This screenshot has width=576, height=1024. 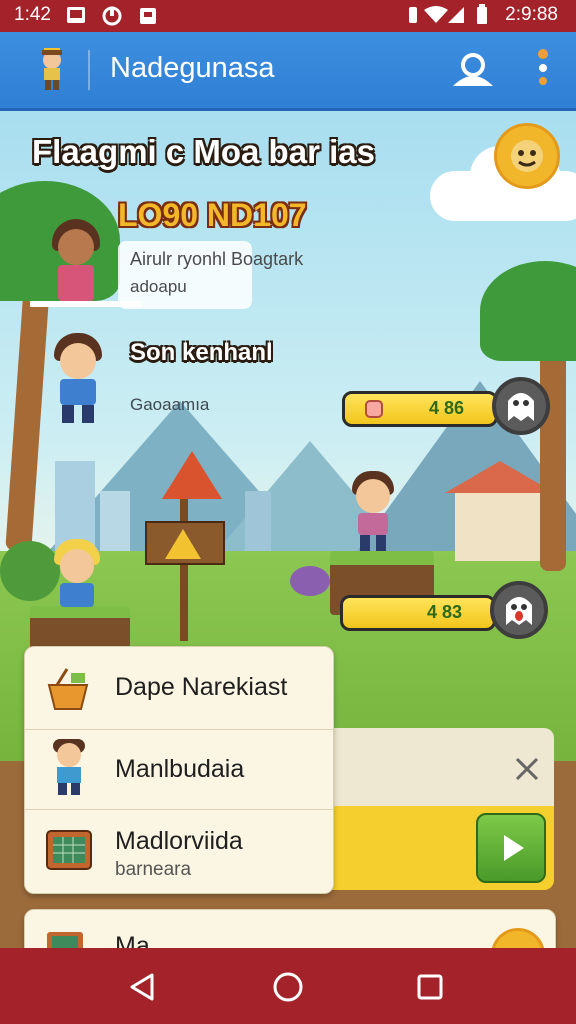 What do you see at coordinates (543, 70) in the screenshot?
I see `more-vert-icon` at bounding box center [543, 70].